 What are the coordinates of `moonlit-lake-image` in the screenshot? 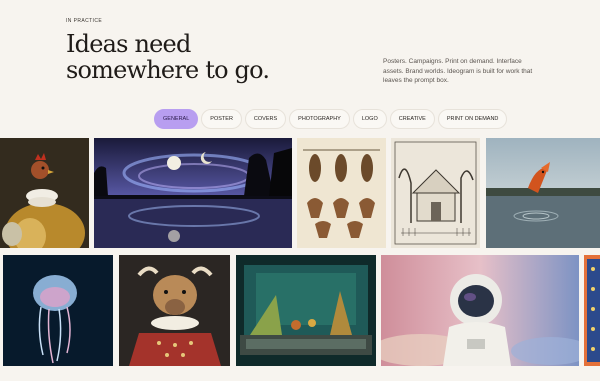 It's located at (193, 193).